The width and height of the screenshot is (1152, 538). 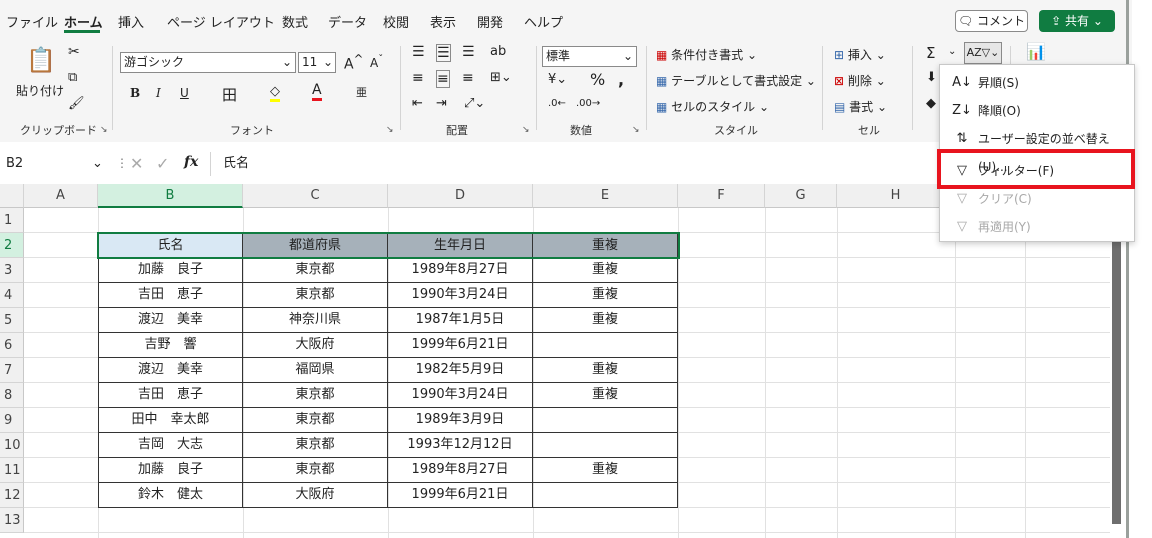 I want to click on align-top-icon: ☰, so click(x=418, y=52).